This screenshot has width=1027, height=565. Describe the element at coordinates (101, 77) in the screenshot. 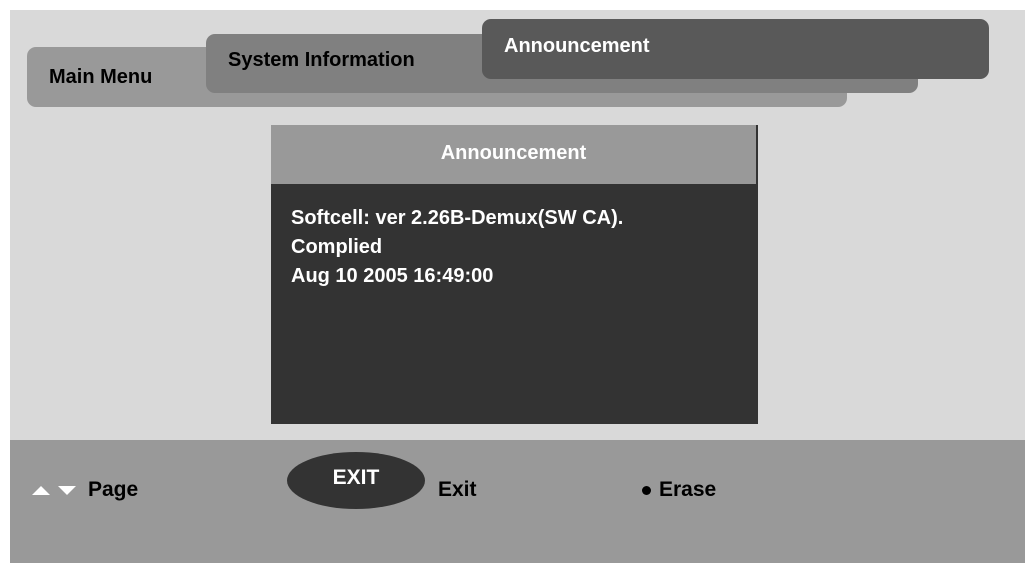

I see `tab-main-menu-label: Main Menu` at that location.